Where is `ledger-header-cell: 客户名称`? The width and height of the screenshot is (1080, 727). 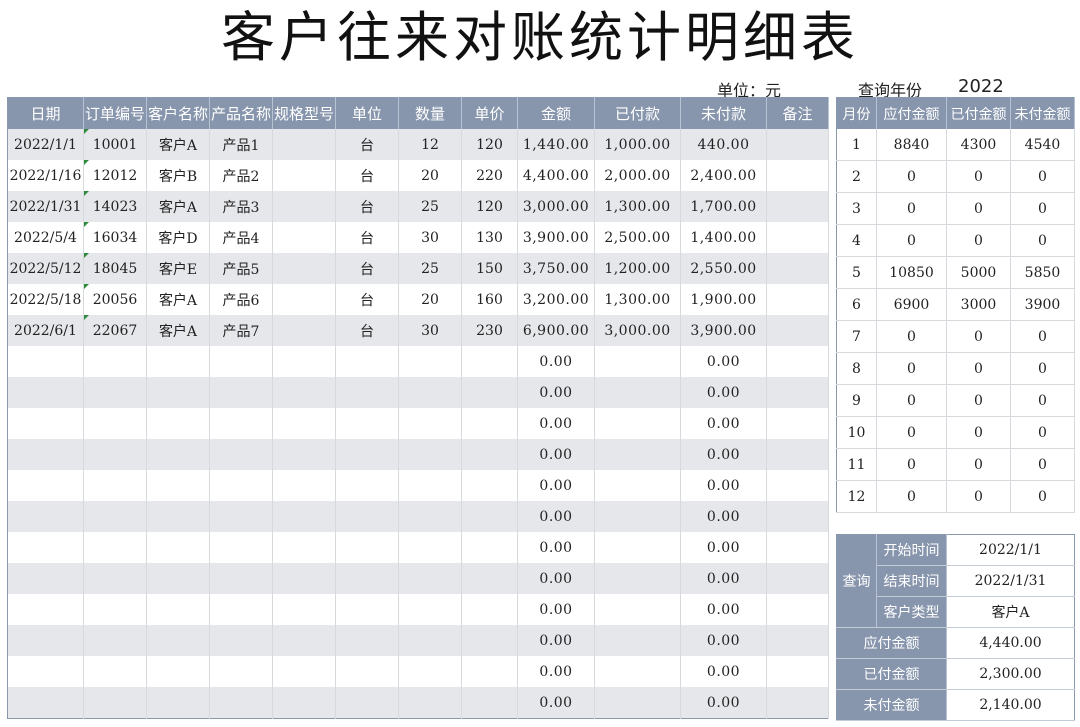
ledger-header-cell: 客户名称 is located at coordinates (178, 113).